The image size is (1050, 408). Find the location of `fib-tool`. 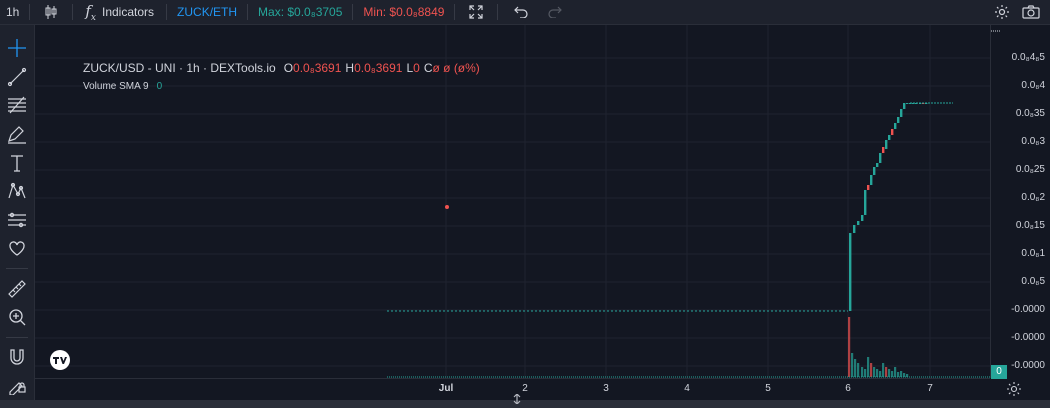

fib-tool is located at coordinates (17, 105).